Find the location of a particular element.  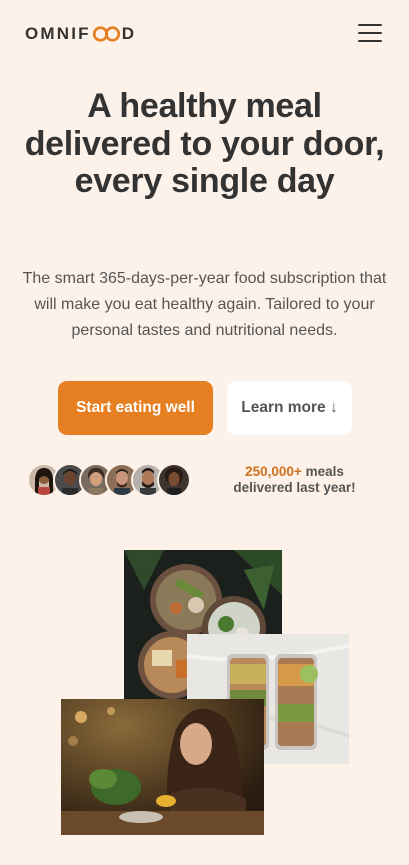

meals-count: 250,000+ is located at coordinates (273, 471).